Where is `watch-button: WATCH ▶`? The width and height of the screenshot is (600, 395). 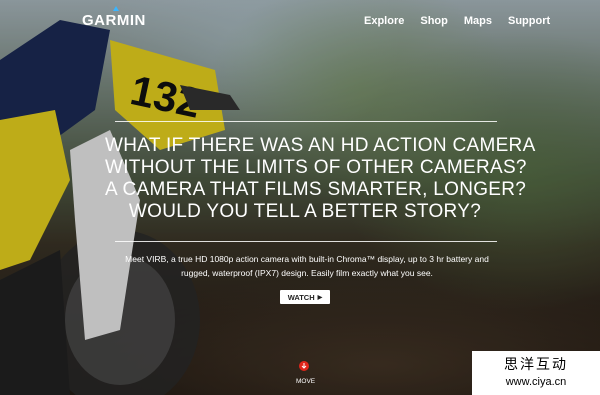
watch-button: WATCH ▶ is located at coordinates (305, 297).